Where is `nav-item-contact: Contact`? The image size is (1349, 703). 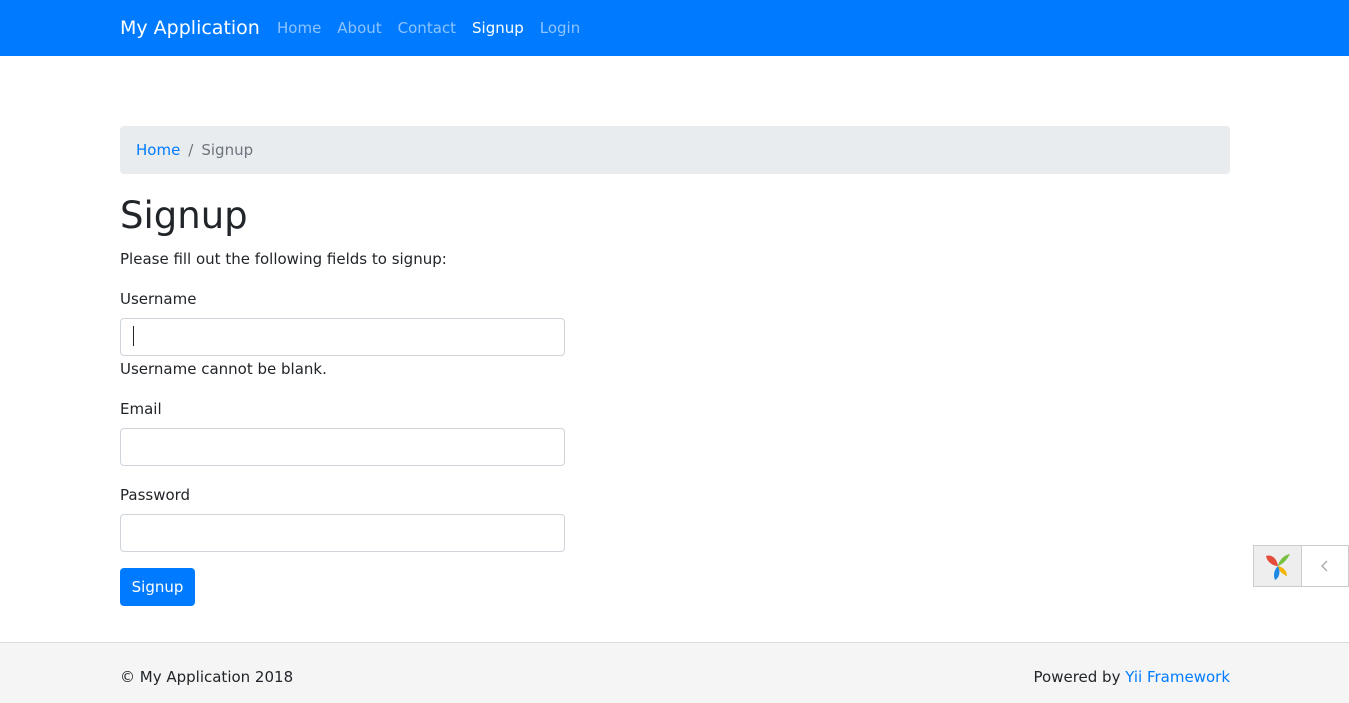 nav-item-contact: Contact is located at coordinates (427, 28).